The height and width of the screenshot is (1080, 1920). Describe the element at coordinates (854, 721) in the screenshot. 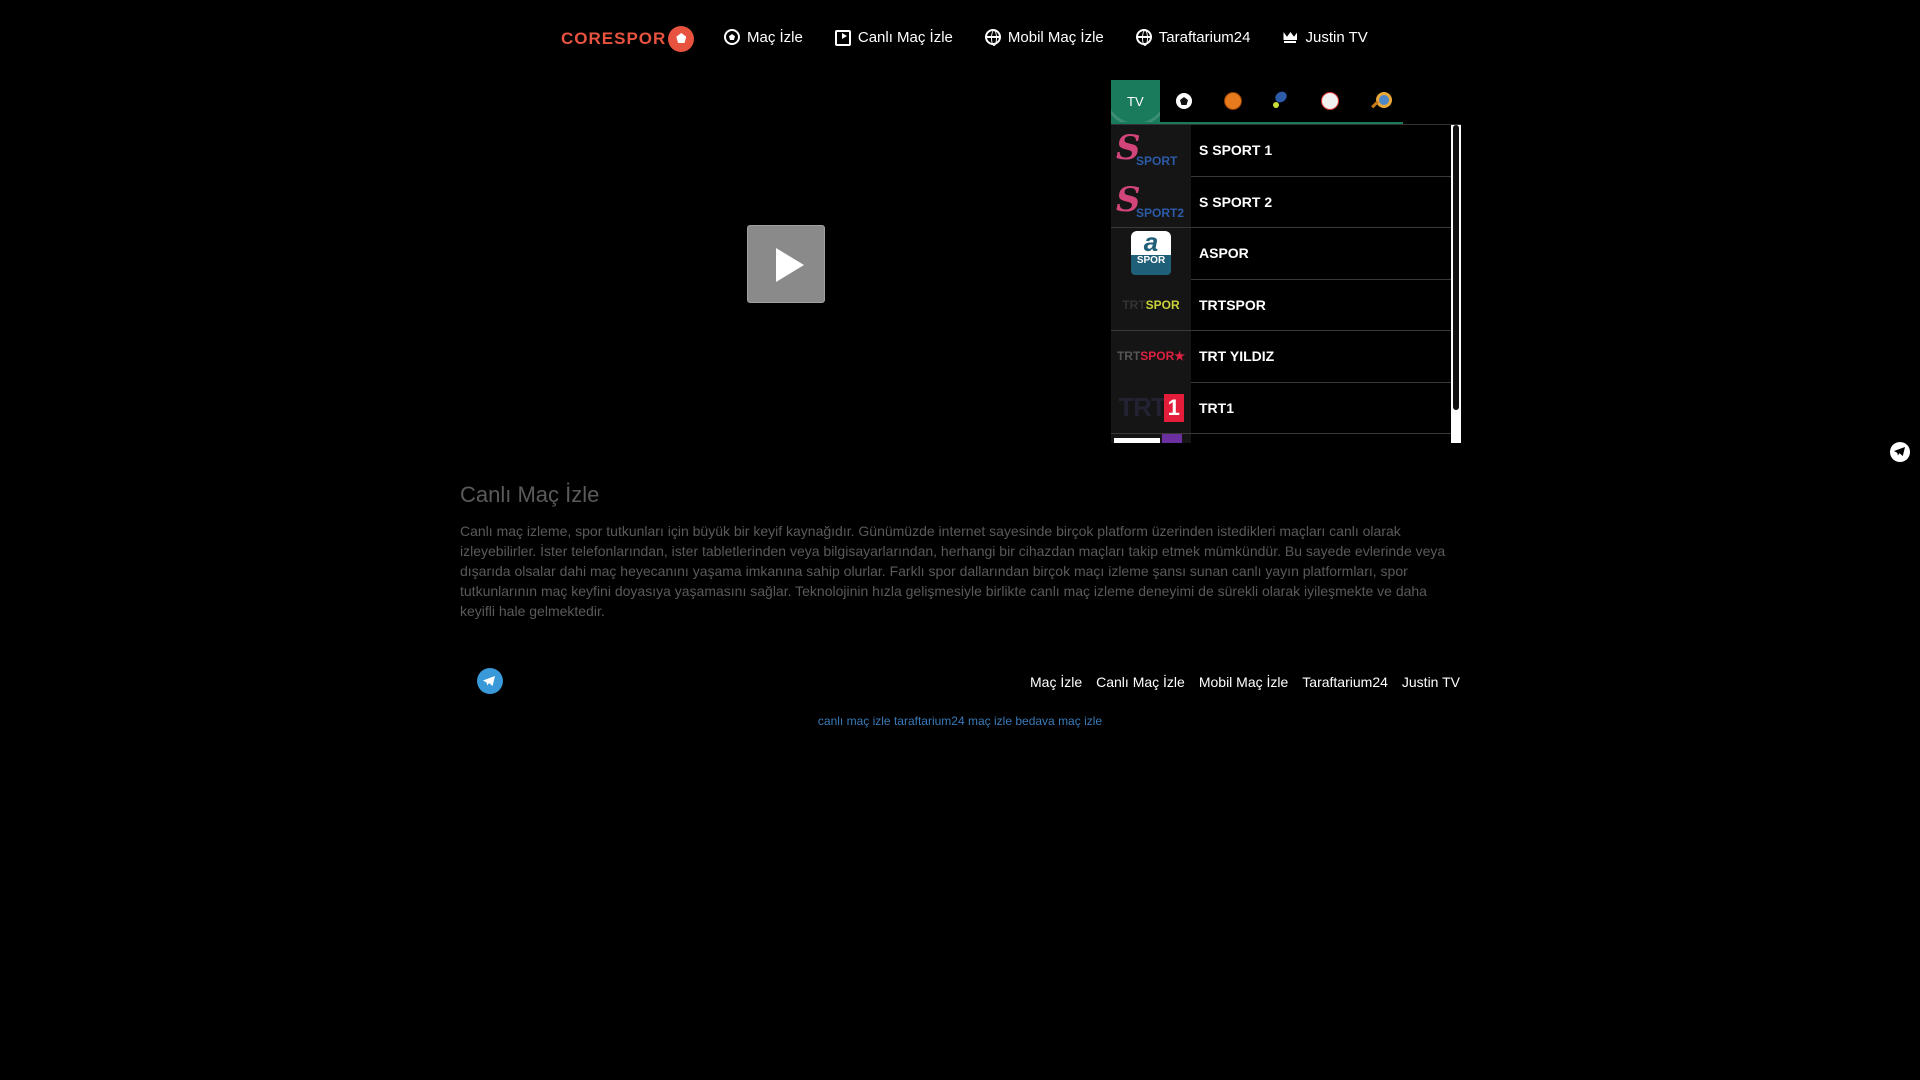

I see `seo-link: canlı maç izle` at that location.